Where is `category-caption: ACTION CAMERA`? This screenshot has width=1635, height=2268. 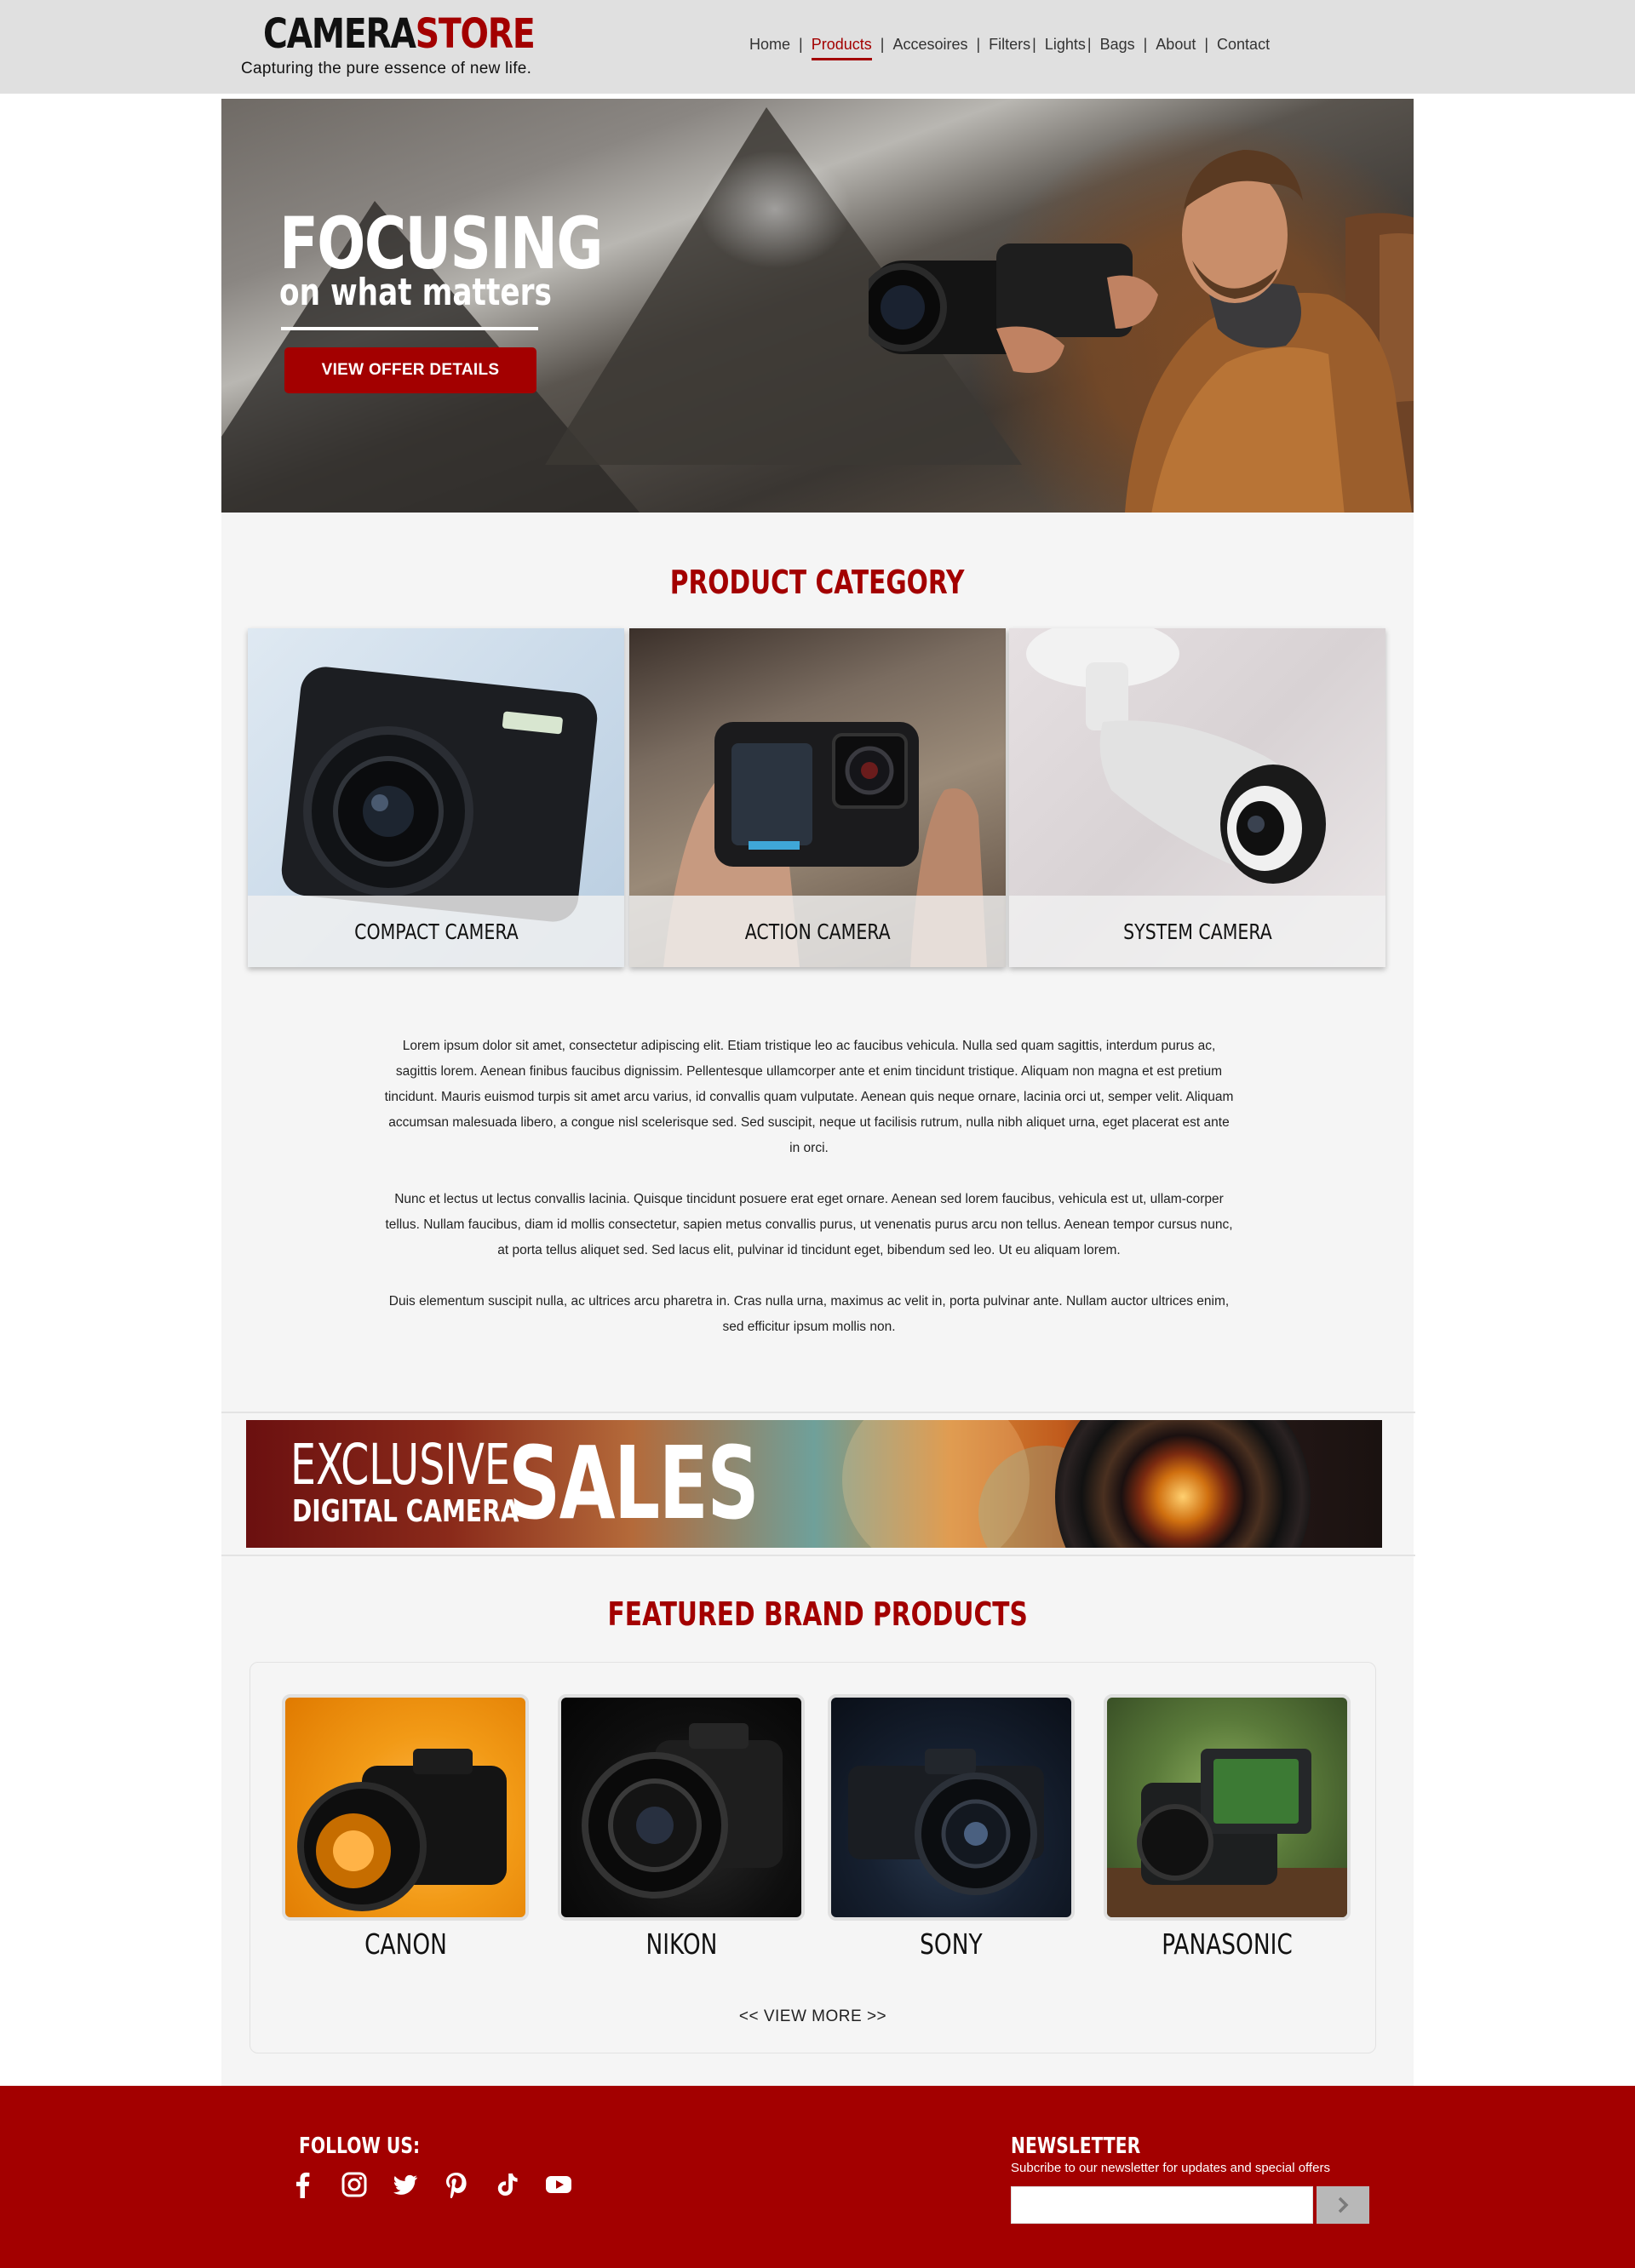
category-caption: ACTION CAMERA is located at coordinates (817, 931).